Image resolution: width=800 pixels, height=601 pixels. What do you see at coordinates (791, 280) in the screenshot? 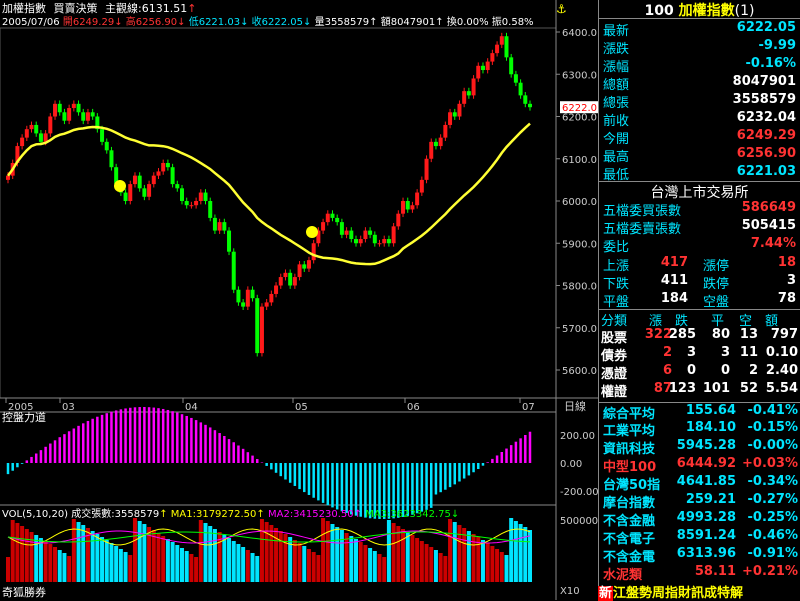
I see `breadth-value: 3` at bounding box center [791, 280].